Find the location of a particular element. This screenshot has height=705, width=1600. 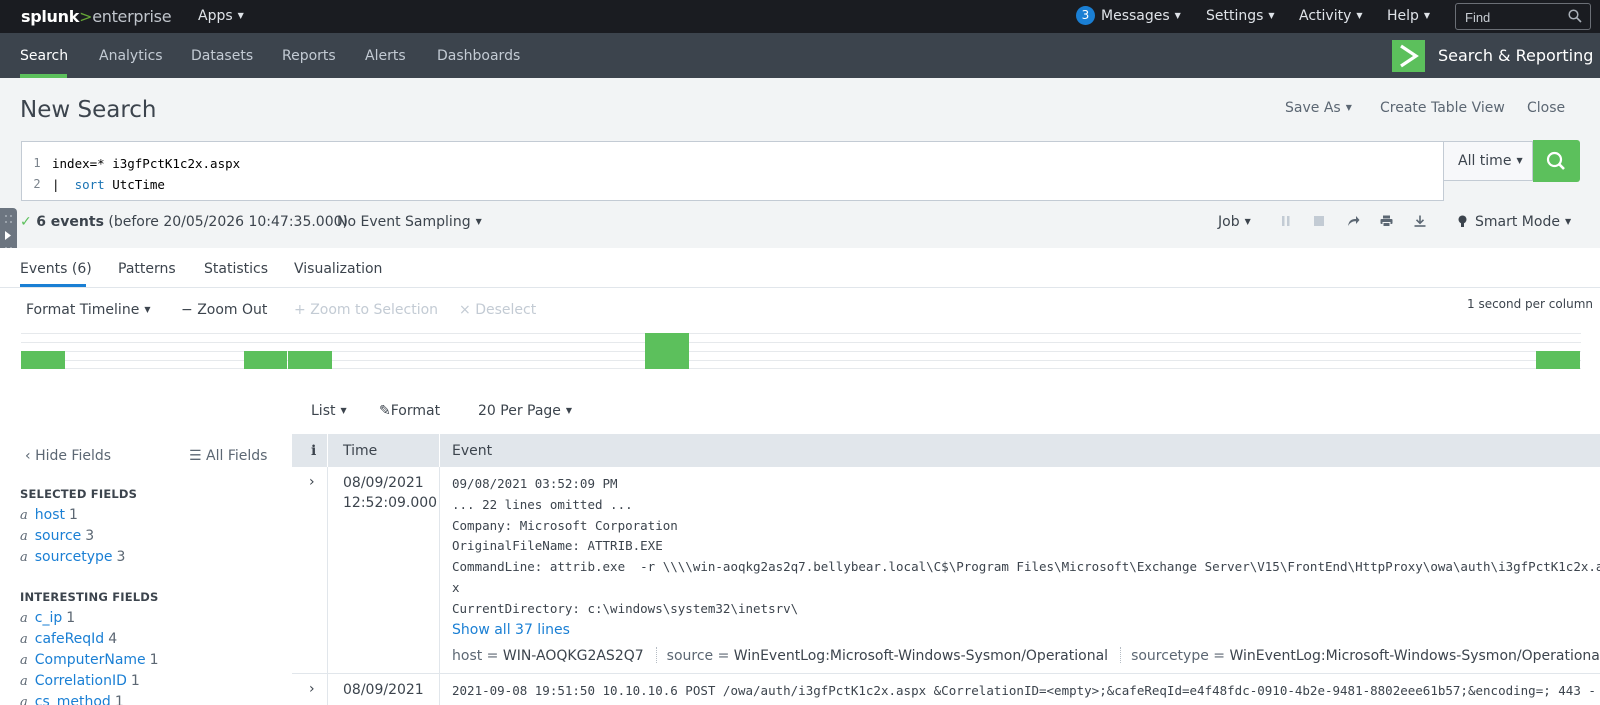

job-menu: Job ▼ is located at coordinates (1234, 222).